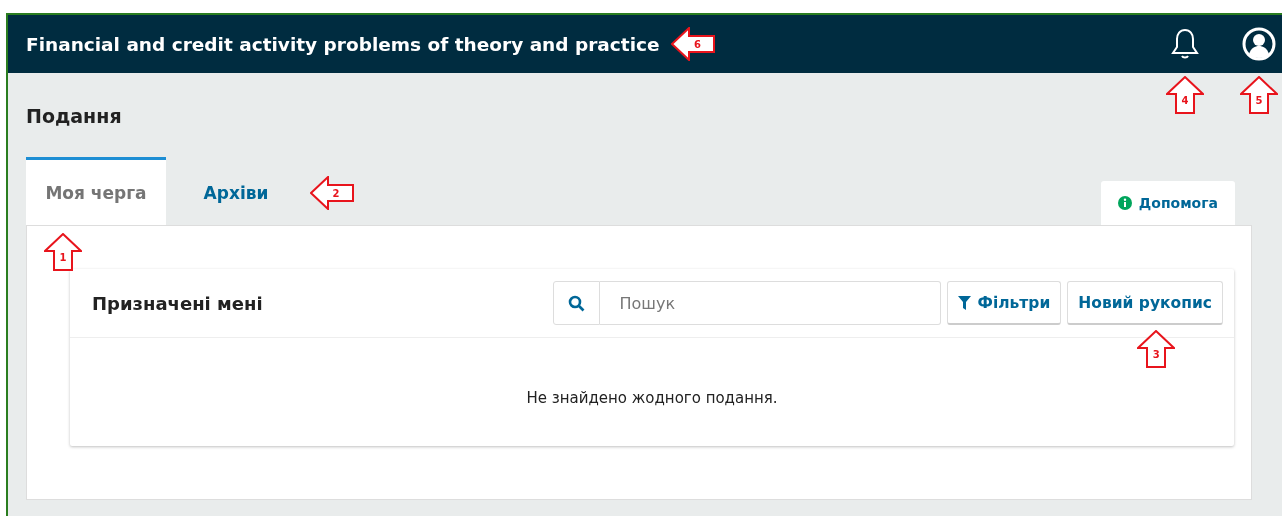 Image resolution: width=1282 pixels, height=516 pixels. I want to click on info-icon, so click(1124, 203).